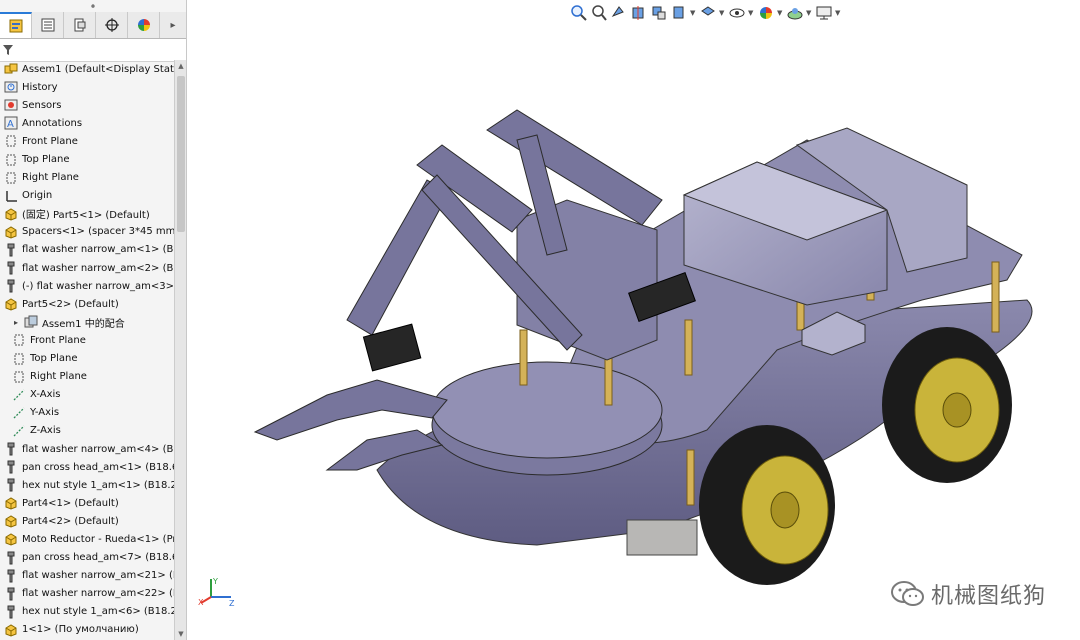 The width and height of the screenshot is (1080, 640). I want to click on tree-item: Spacers<1> (spacer 3*45 mm), so click(87, 232).